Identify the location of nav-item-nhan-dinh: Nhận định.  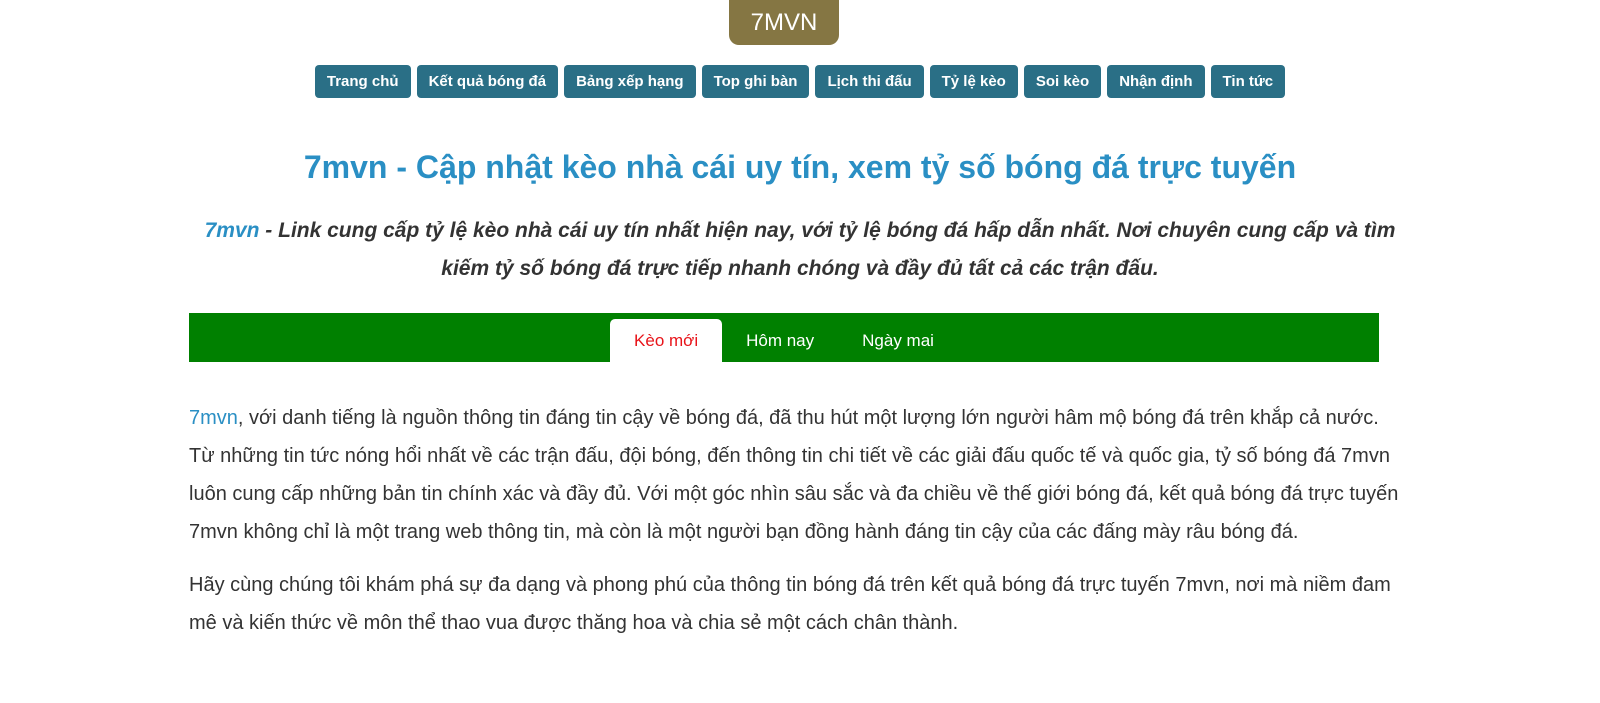
(1156, 81).